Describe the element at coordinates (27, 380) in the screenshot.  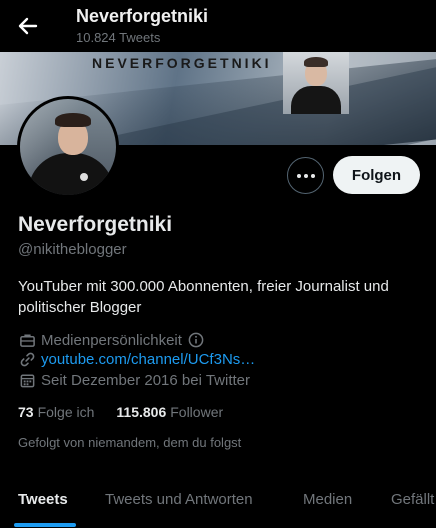
I see `calendar-icon` at that location.